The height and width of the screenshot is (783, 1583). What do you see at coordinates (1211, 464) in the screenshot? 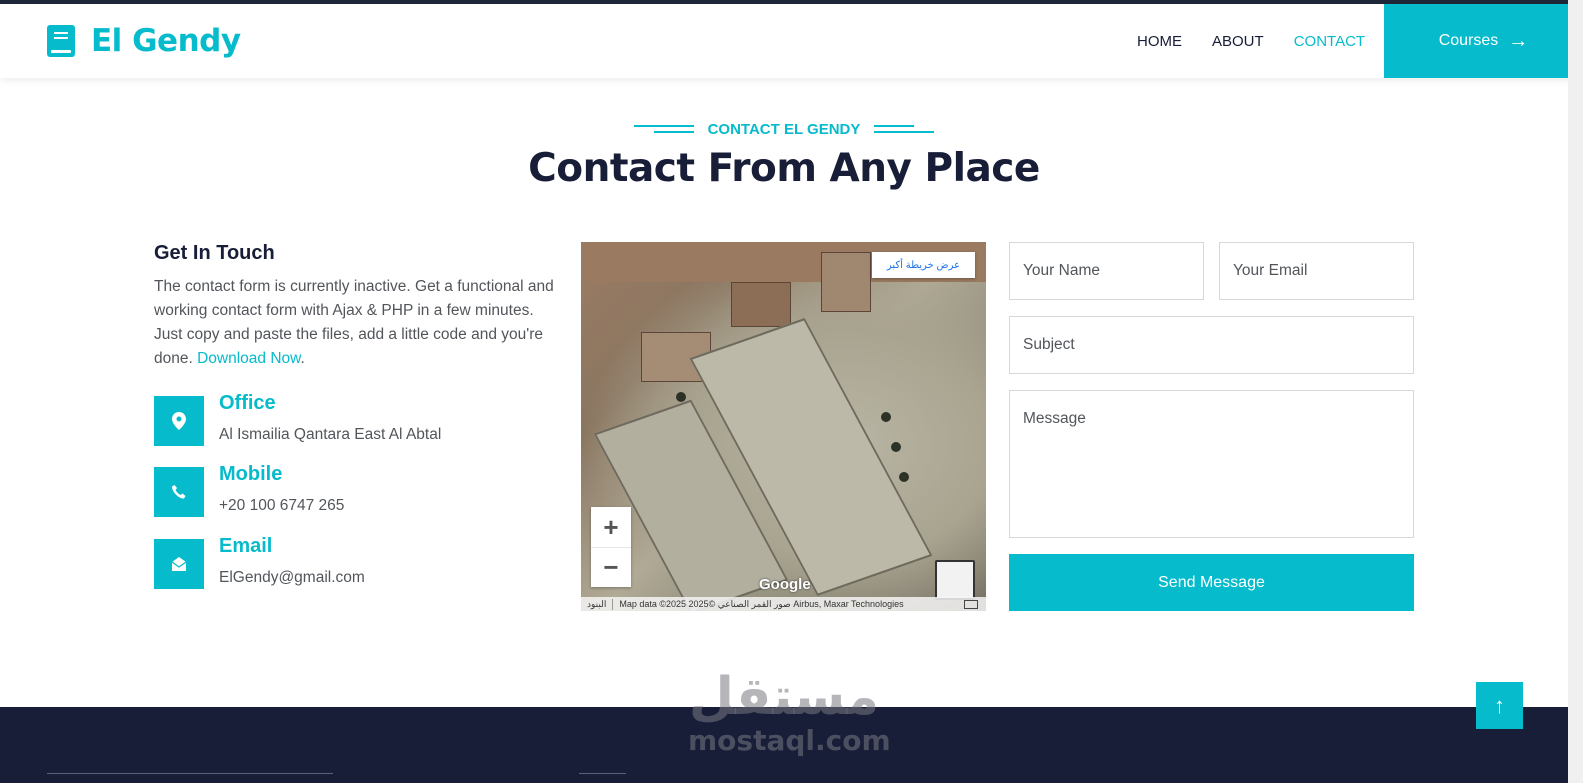
I see `message-textarea: Message` at bounding box center [1211, 464].